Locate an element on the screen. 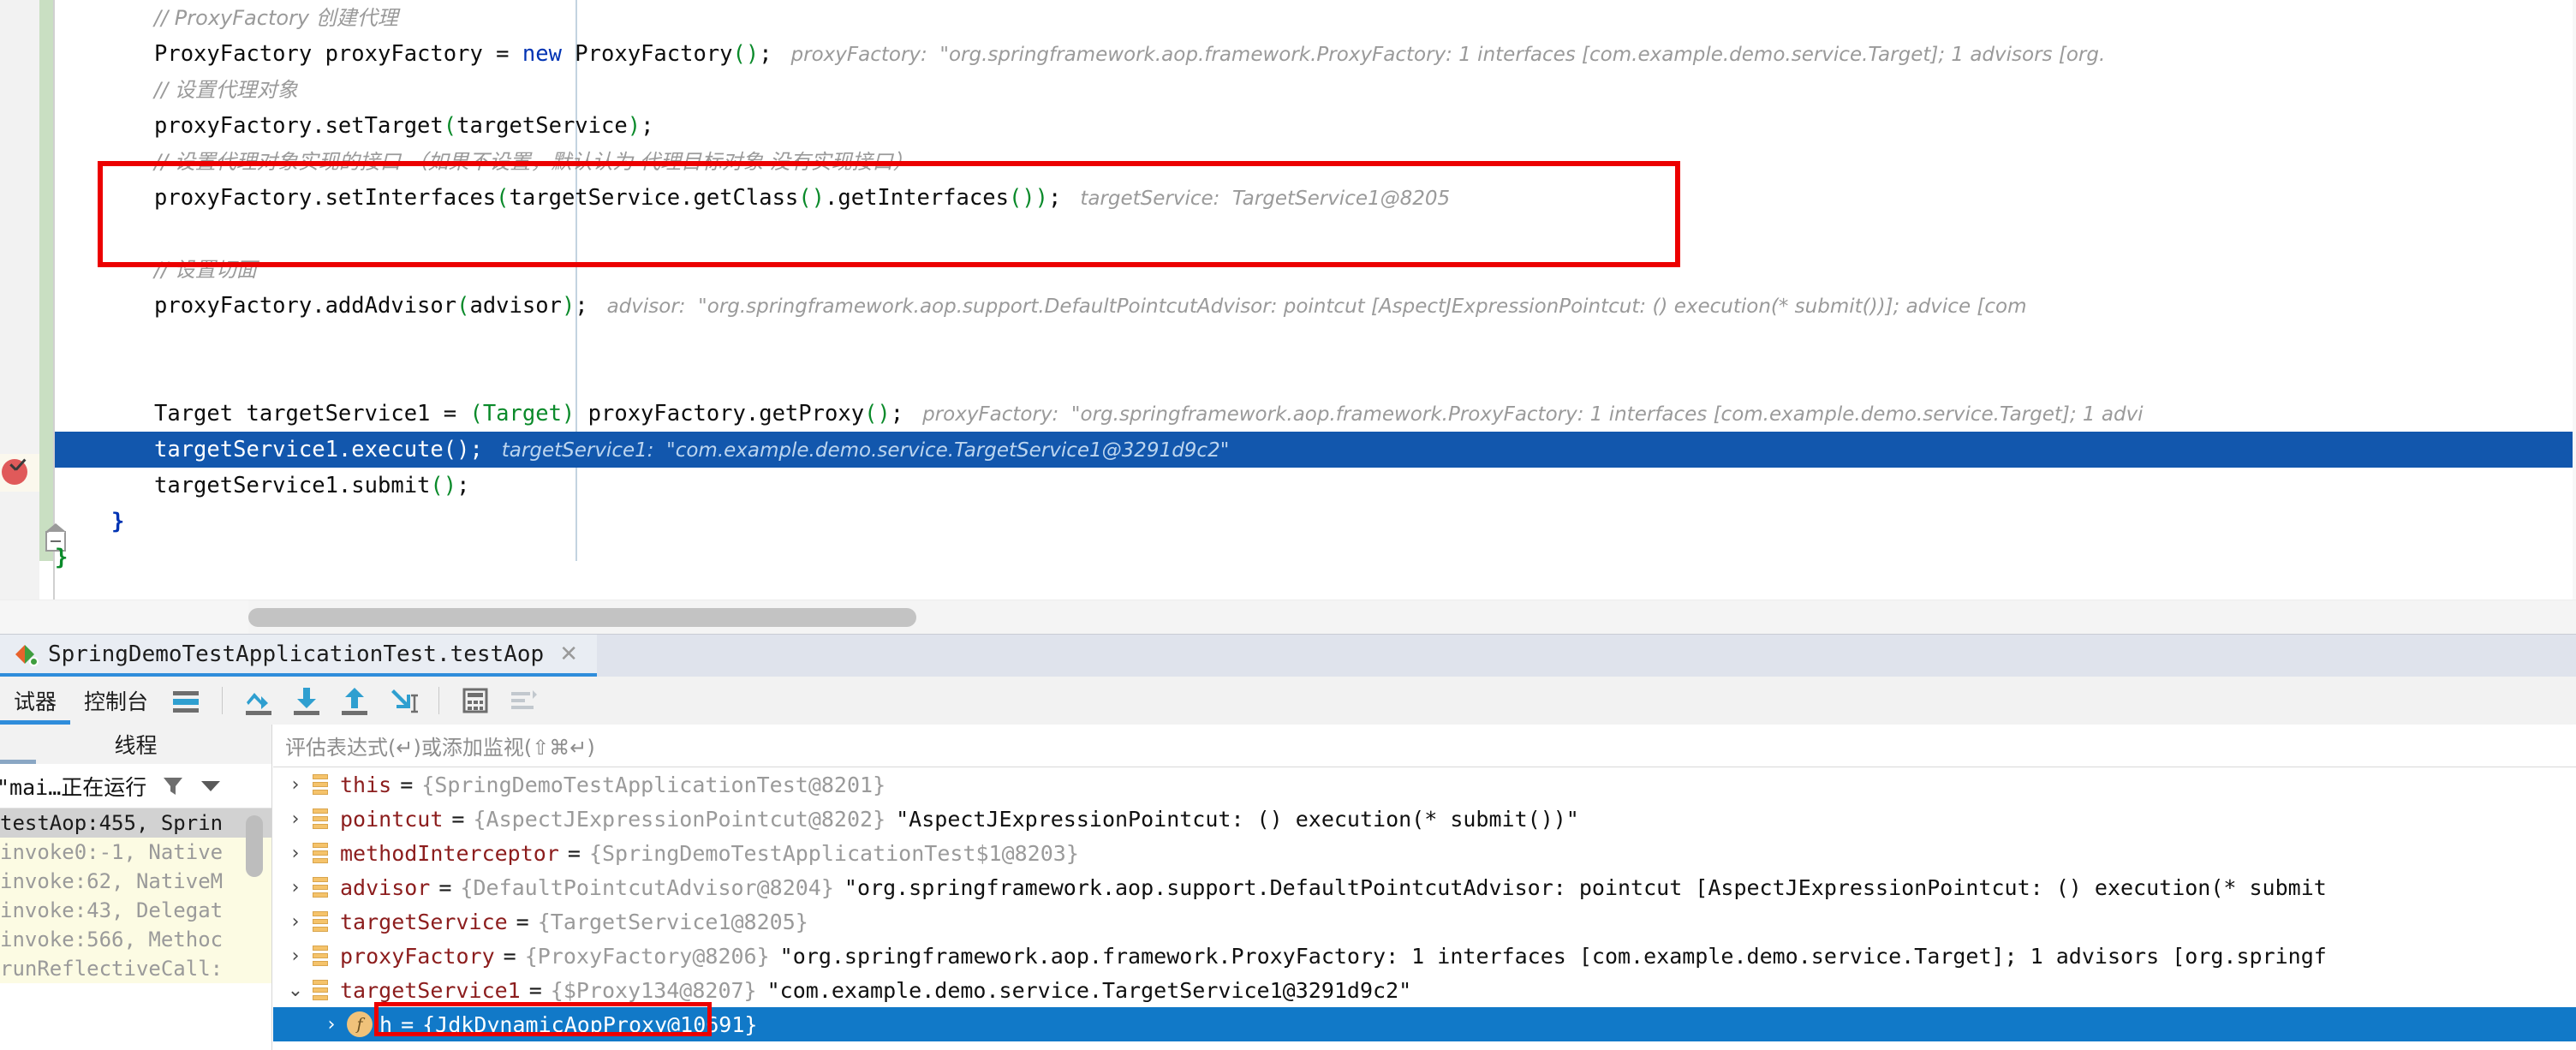 Image resolution: width=2576 pixels, height=1050 pixels. code-token: proxyFactory.getProxy is located at coordinates (720, 414).